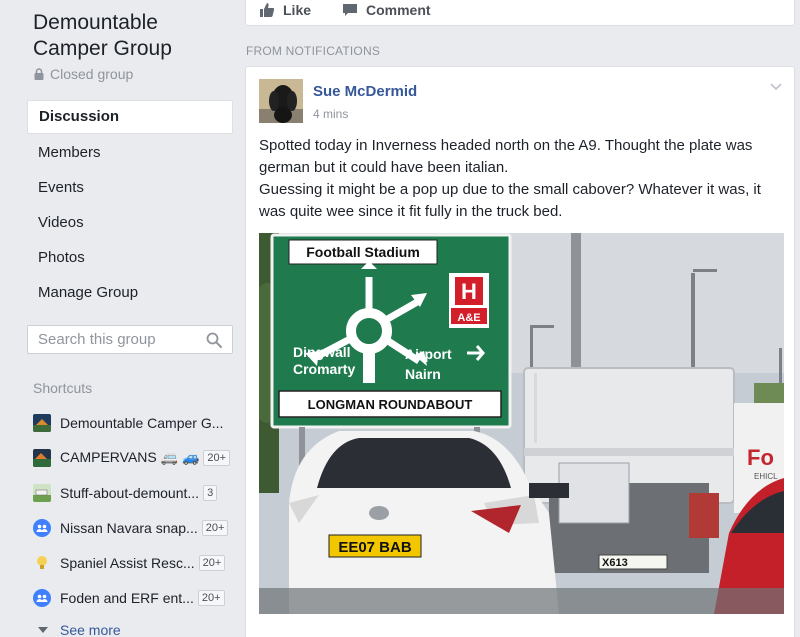  I want to click on group-privacy: Closed group, so click(83, 74).